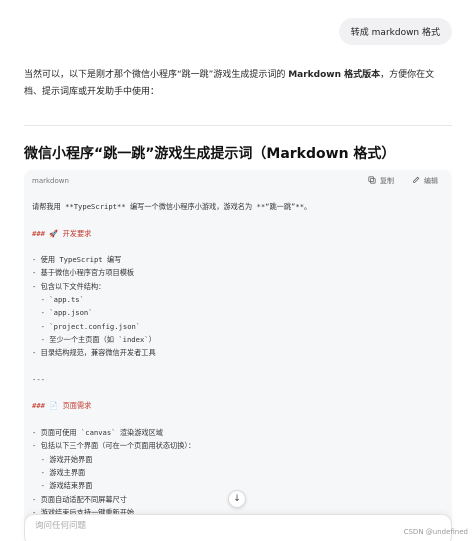 This screenshot has height=541, width=474. I want to click on section-divider, so click(238, 125).